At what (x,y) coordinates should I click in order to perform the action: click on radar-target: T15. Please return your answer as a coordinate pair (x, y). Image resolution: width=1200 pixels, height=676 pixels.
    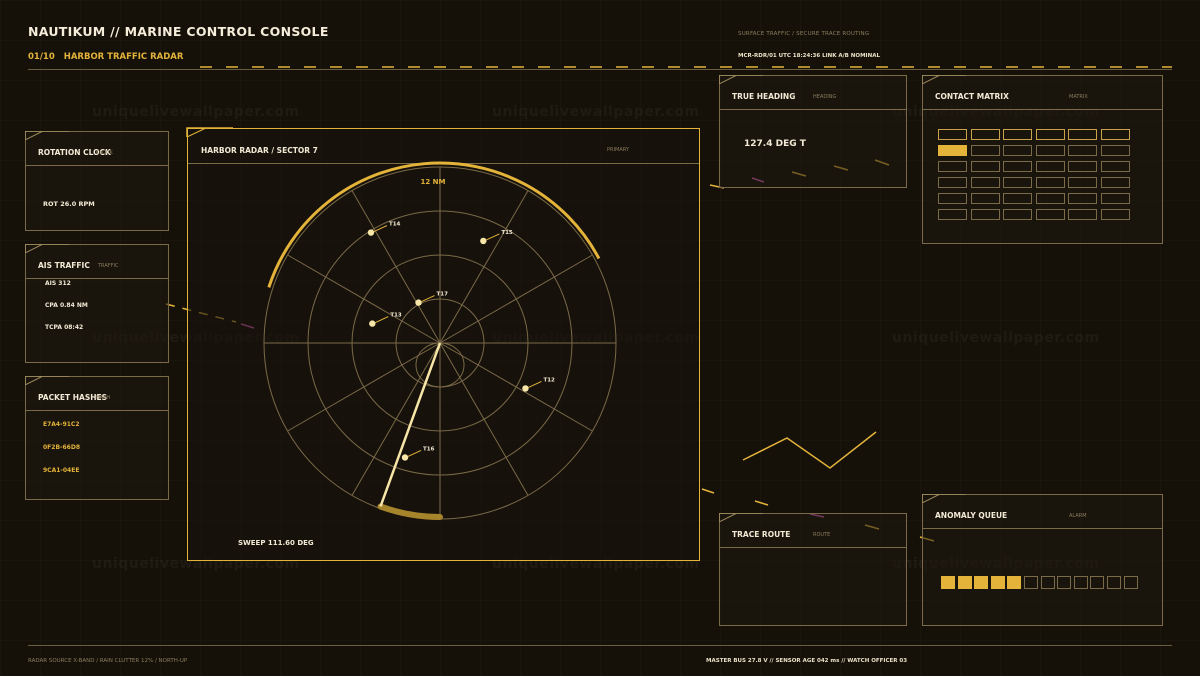
    Looking at the image, I should click on (496, 237).